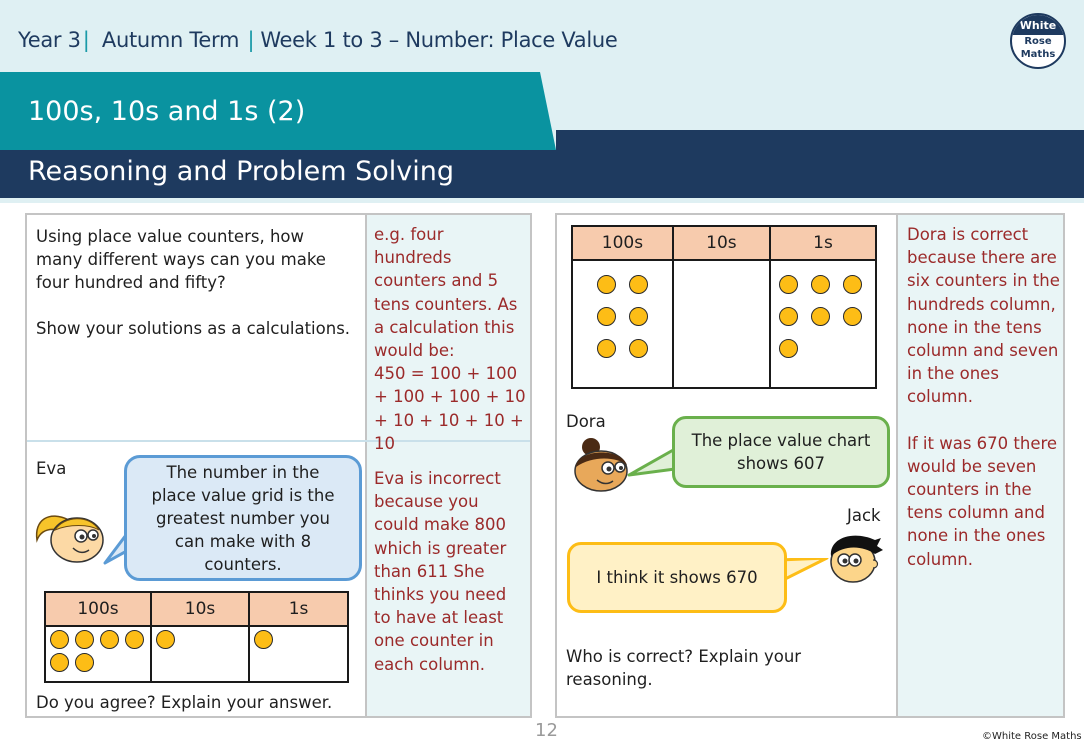  I want to click on white-rose-maths-logo: White Rose Maths, so click(1038, 41).